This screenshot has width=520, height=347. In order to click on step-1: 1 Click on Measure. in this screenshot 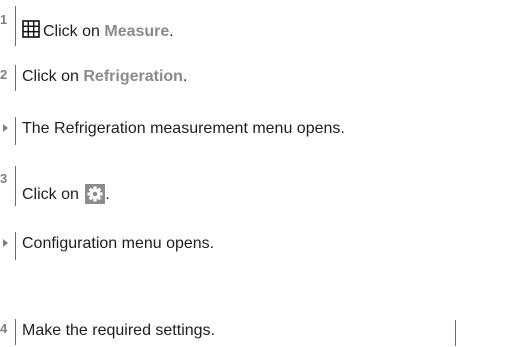, I will do `click(87, 26)`.